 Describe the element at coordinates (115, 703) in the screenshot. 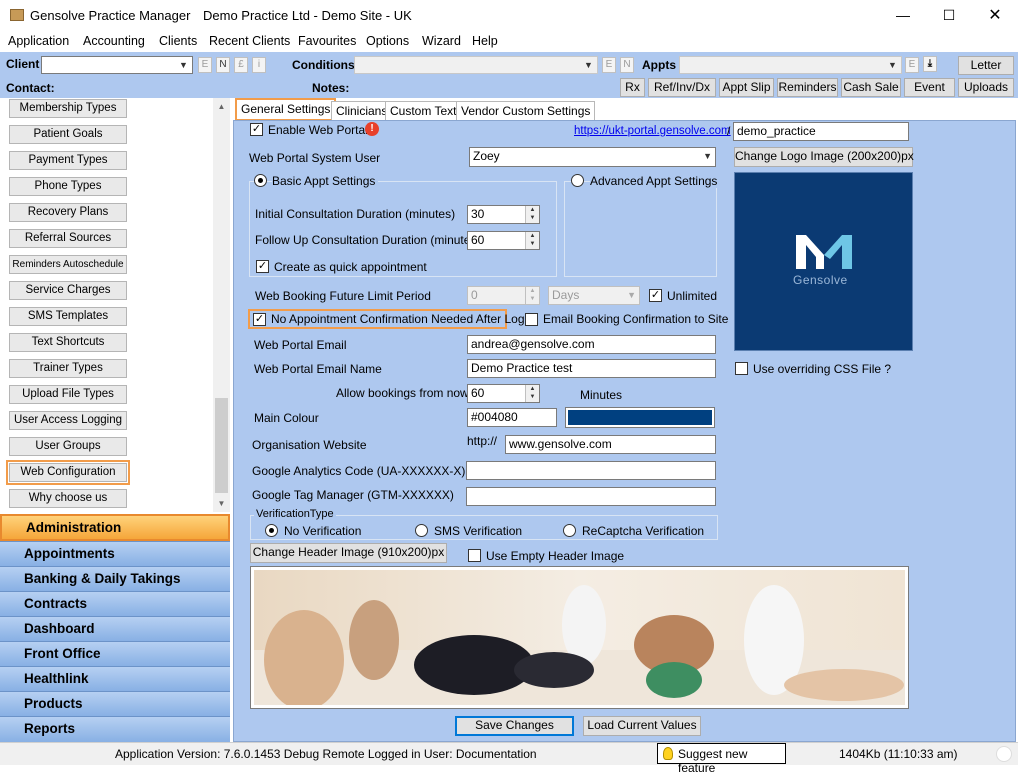

I see `nav-products: Products` at that location.